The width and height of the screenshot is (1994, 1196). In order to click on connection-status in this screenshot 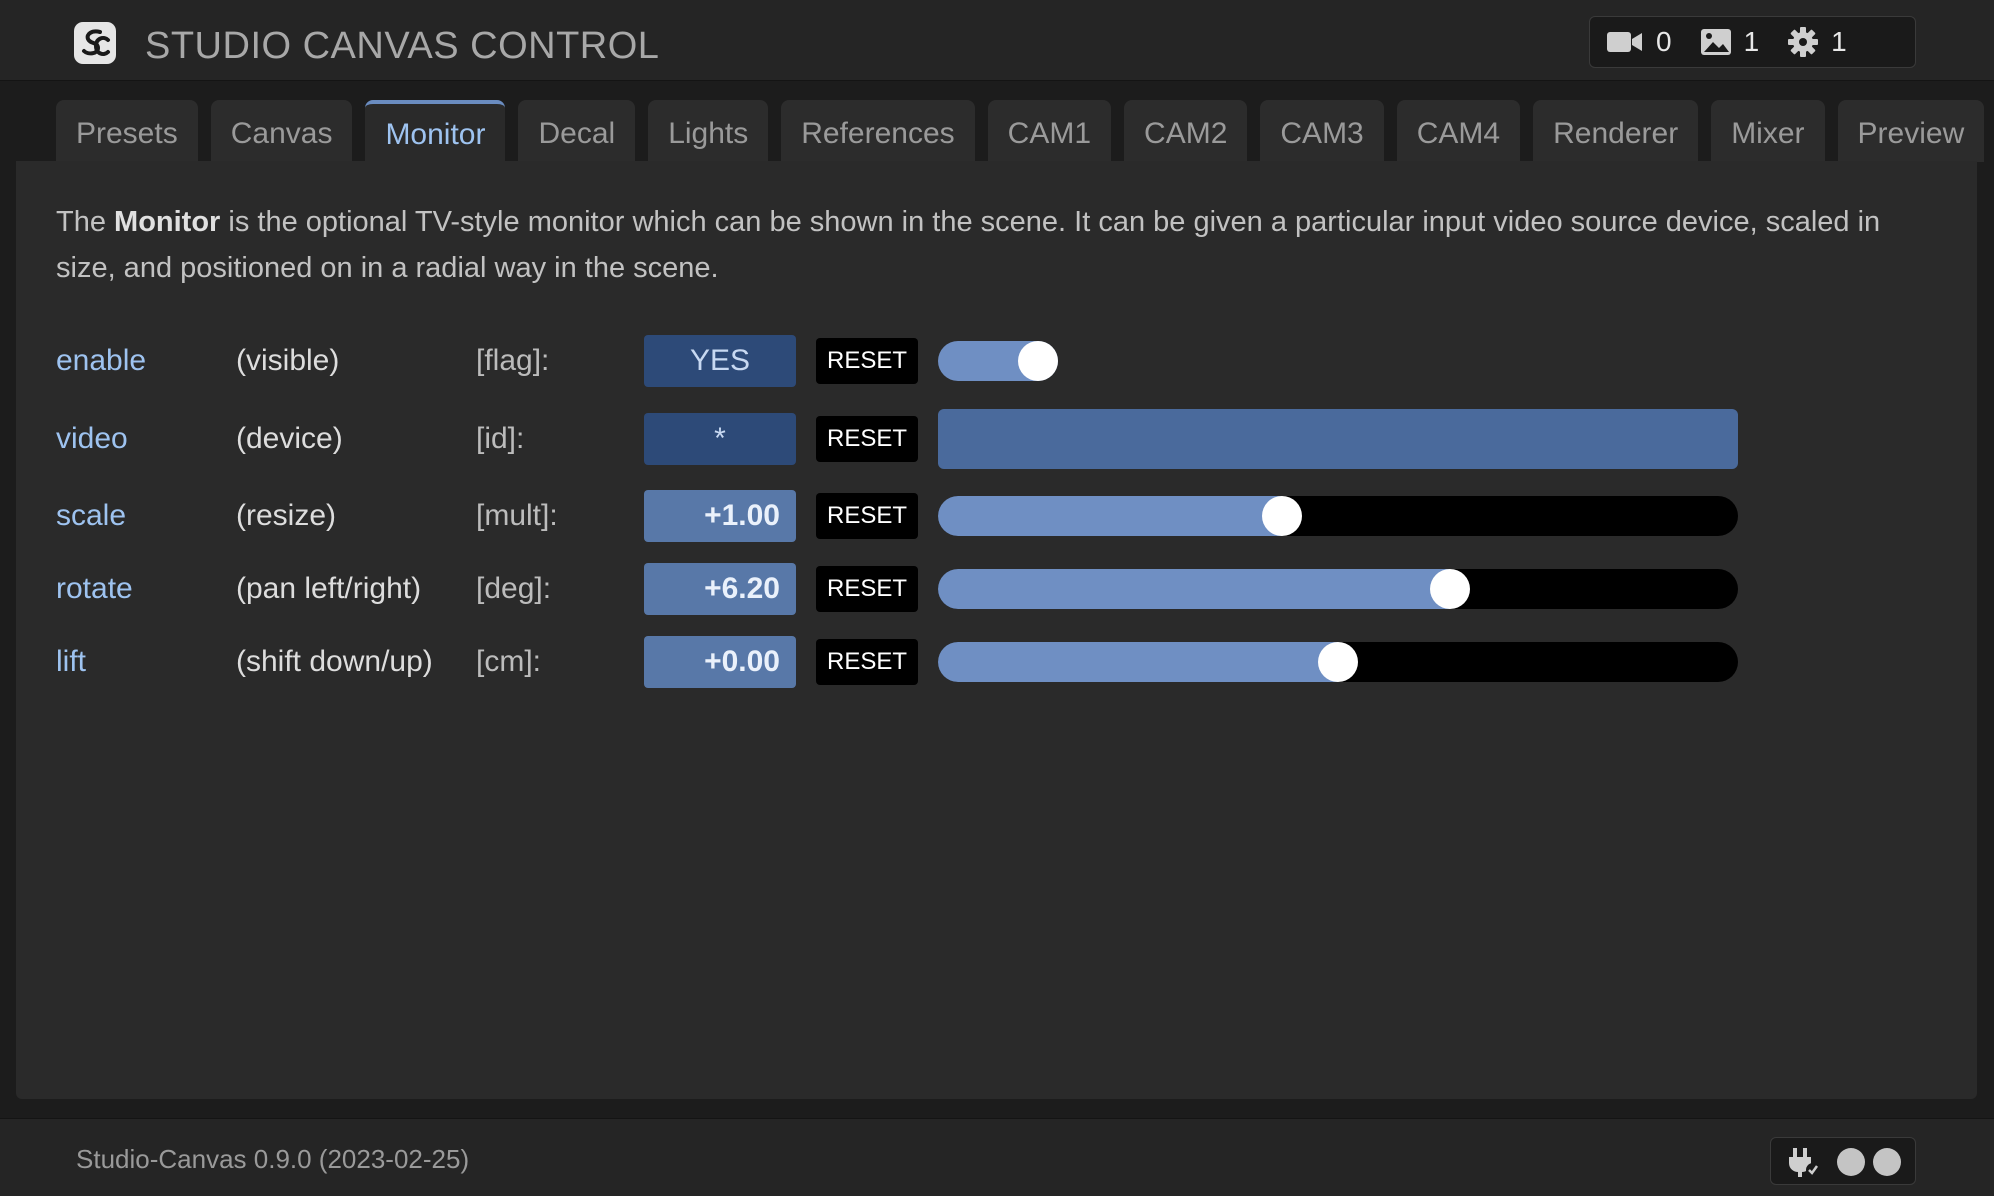, I will do `click(1843, 1161)`.